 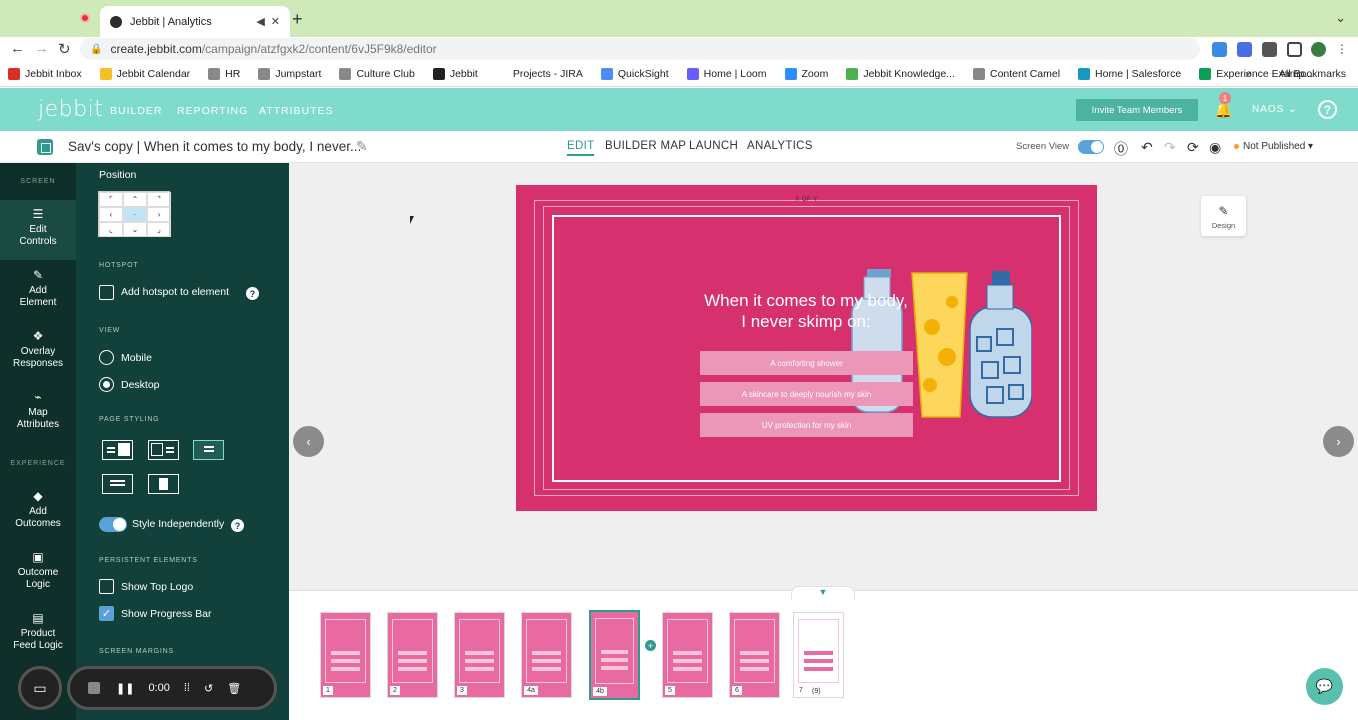 I want to click on position-left: ‹, so click(x=111, y=214).